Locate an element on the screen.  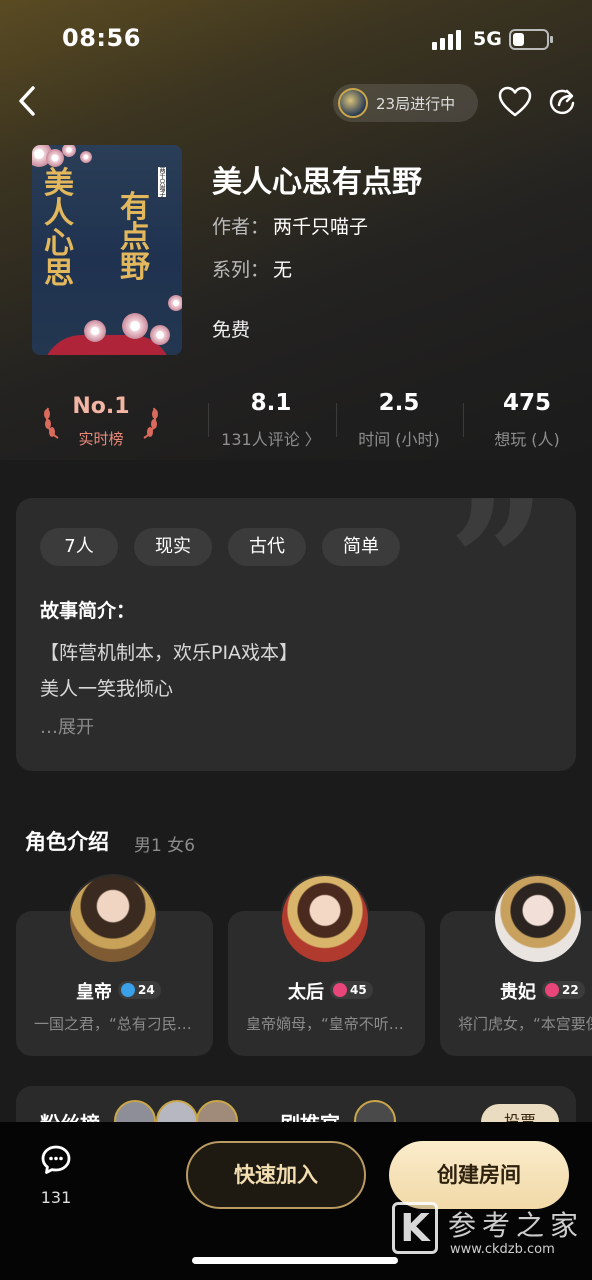
chat-icon is located at coordinates (56, 1159).